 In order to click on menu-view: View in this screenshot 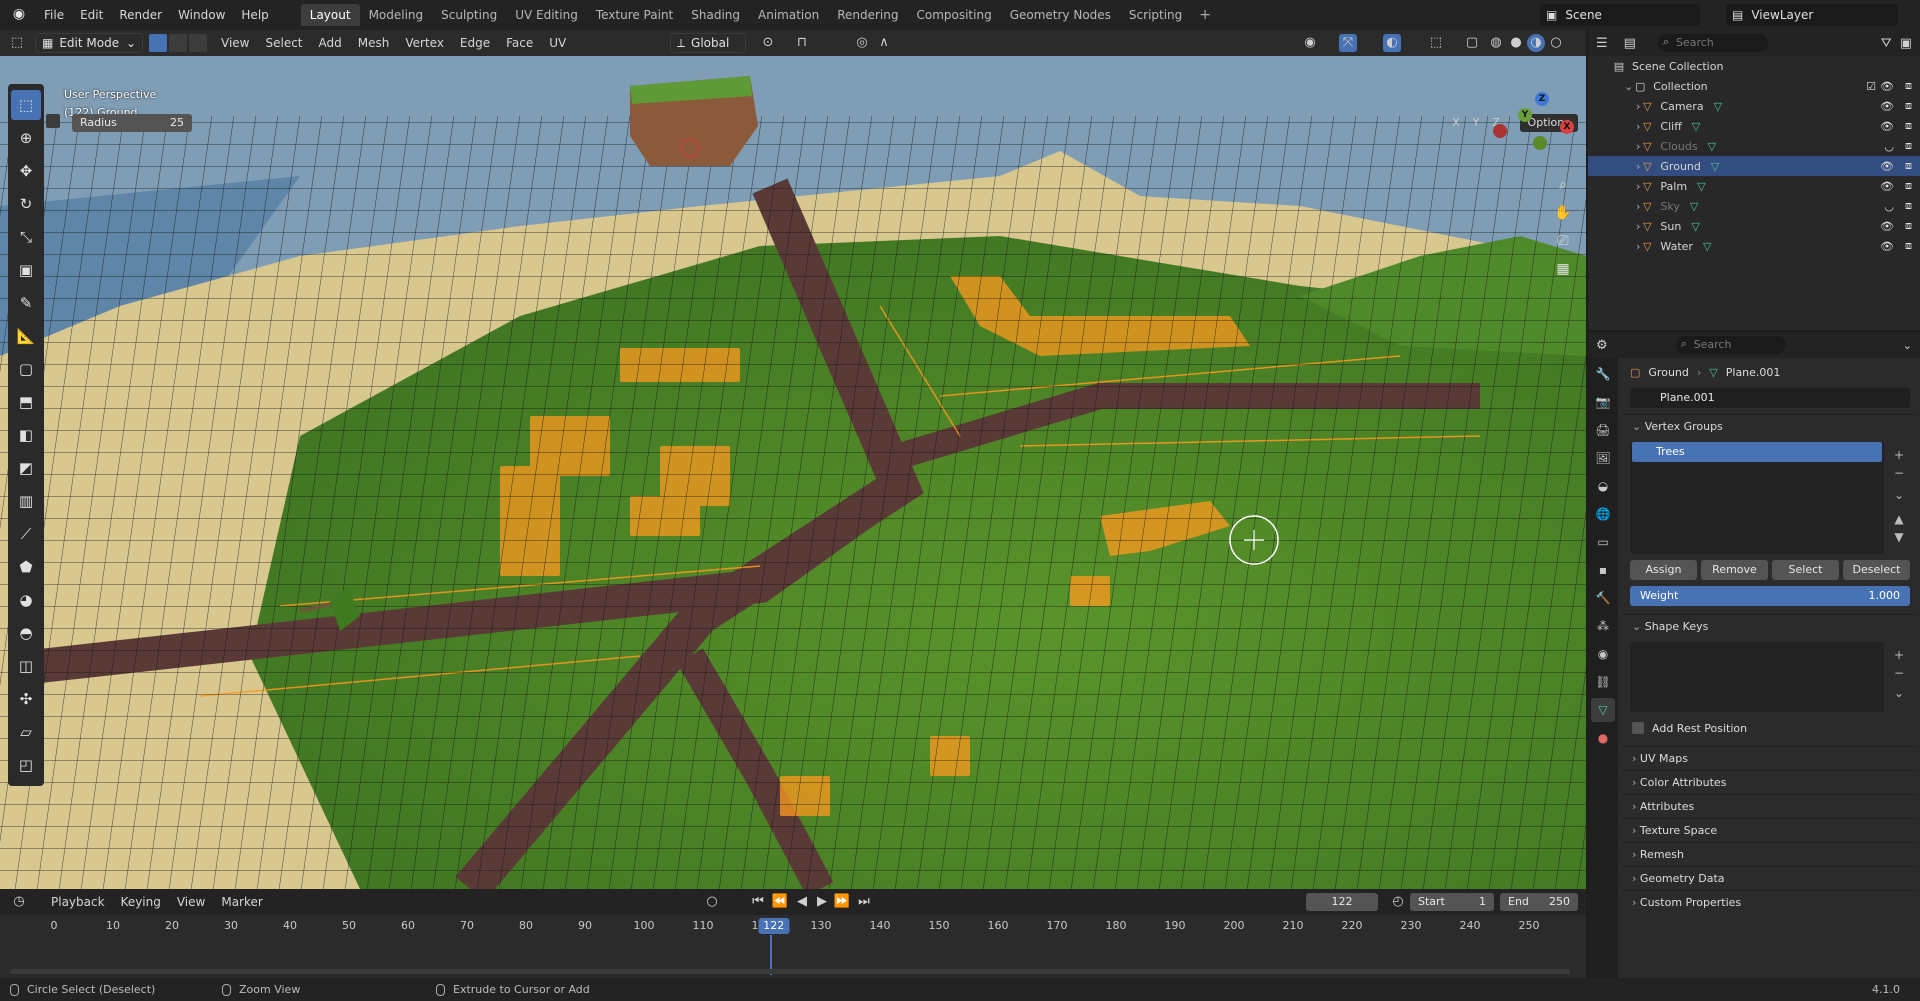, I will do `click(235, 43)`.